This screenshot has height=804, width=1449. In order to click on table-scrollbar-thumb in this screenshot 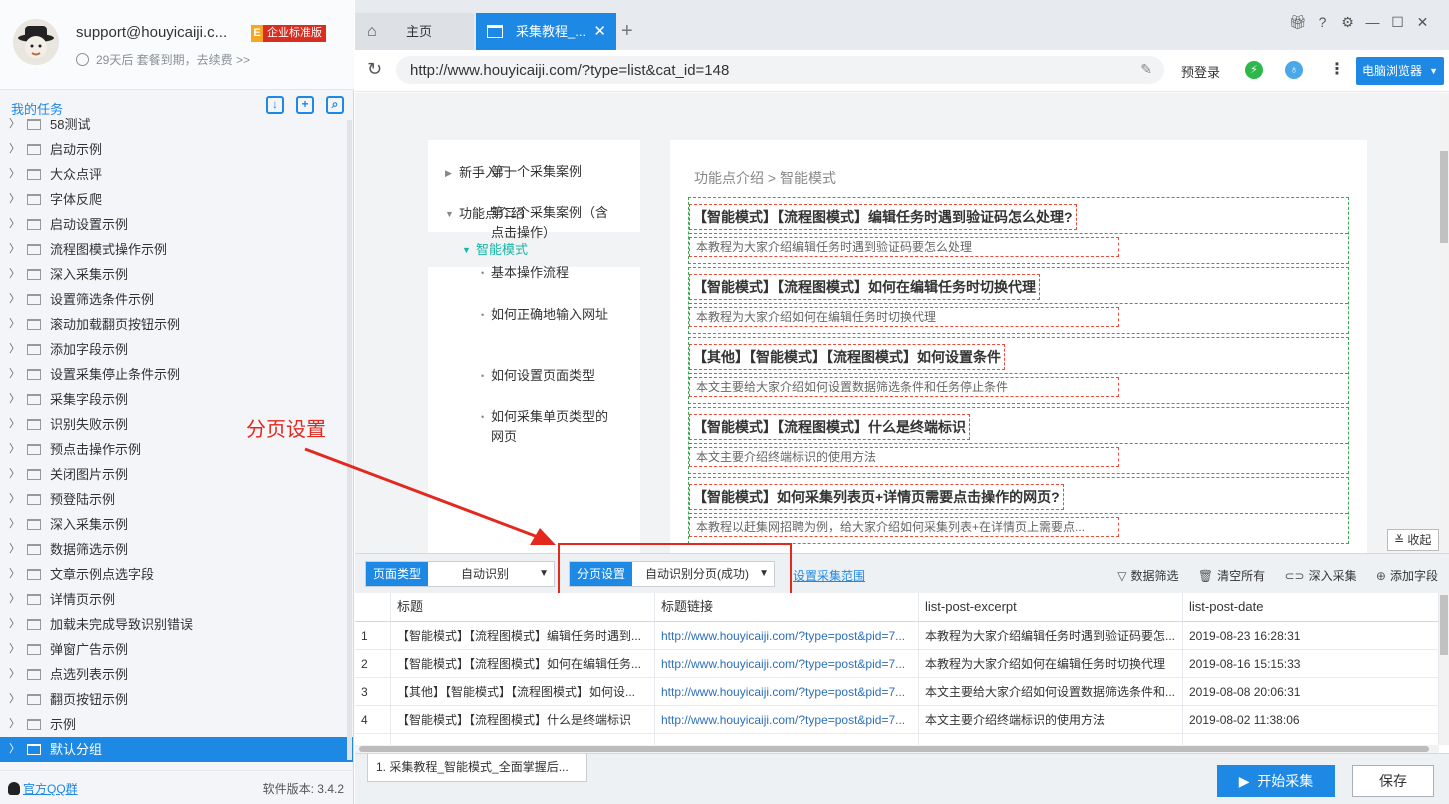, I will do `click(1444, 625)`.